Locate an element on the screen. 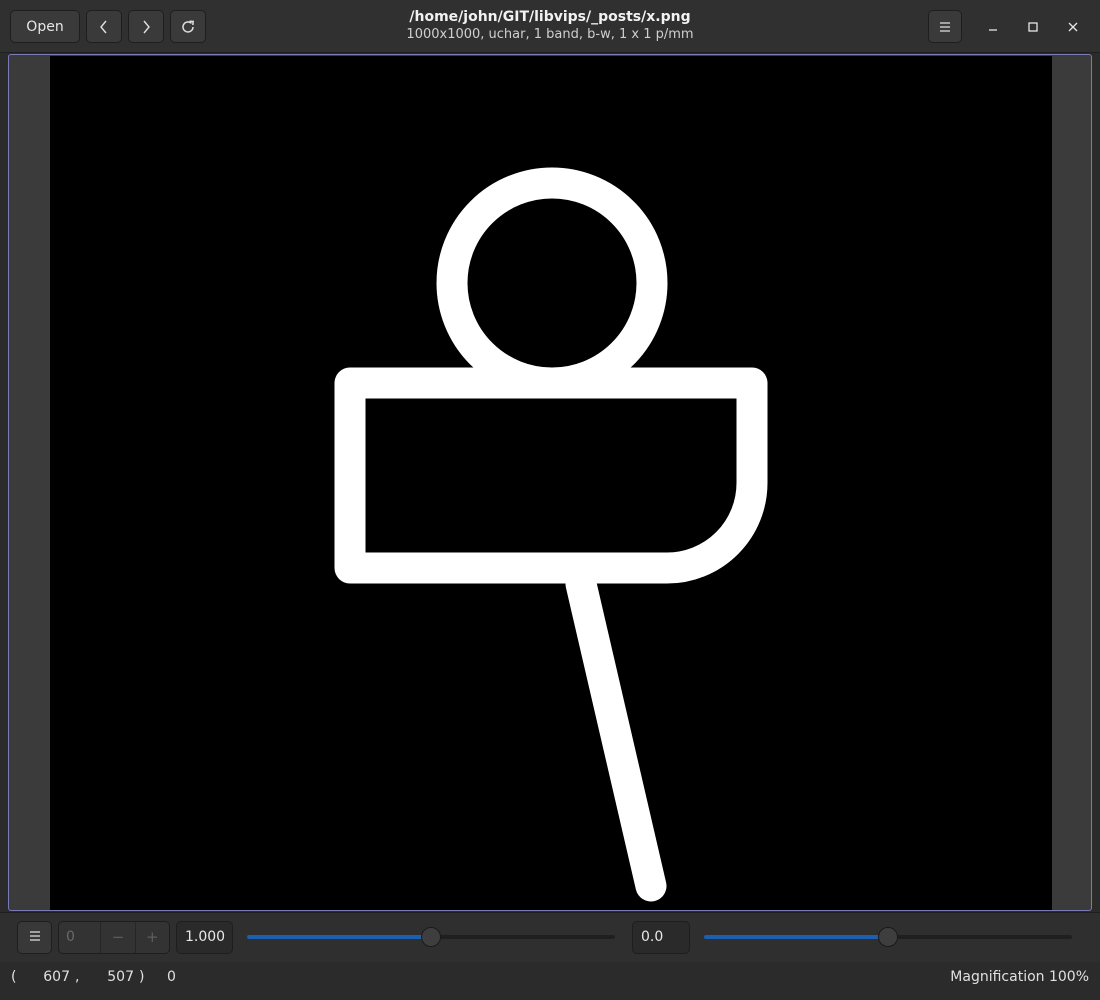  forward-icon is located at coordinates (146, 27).